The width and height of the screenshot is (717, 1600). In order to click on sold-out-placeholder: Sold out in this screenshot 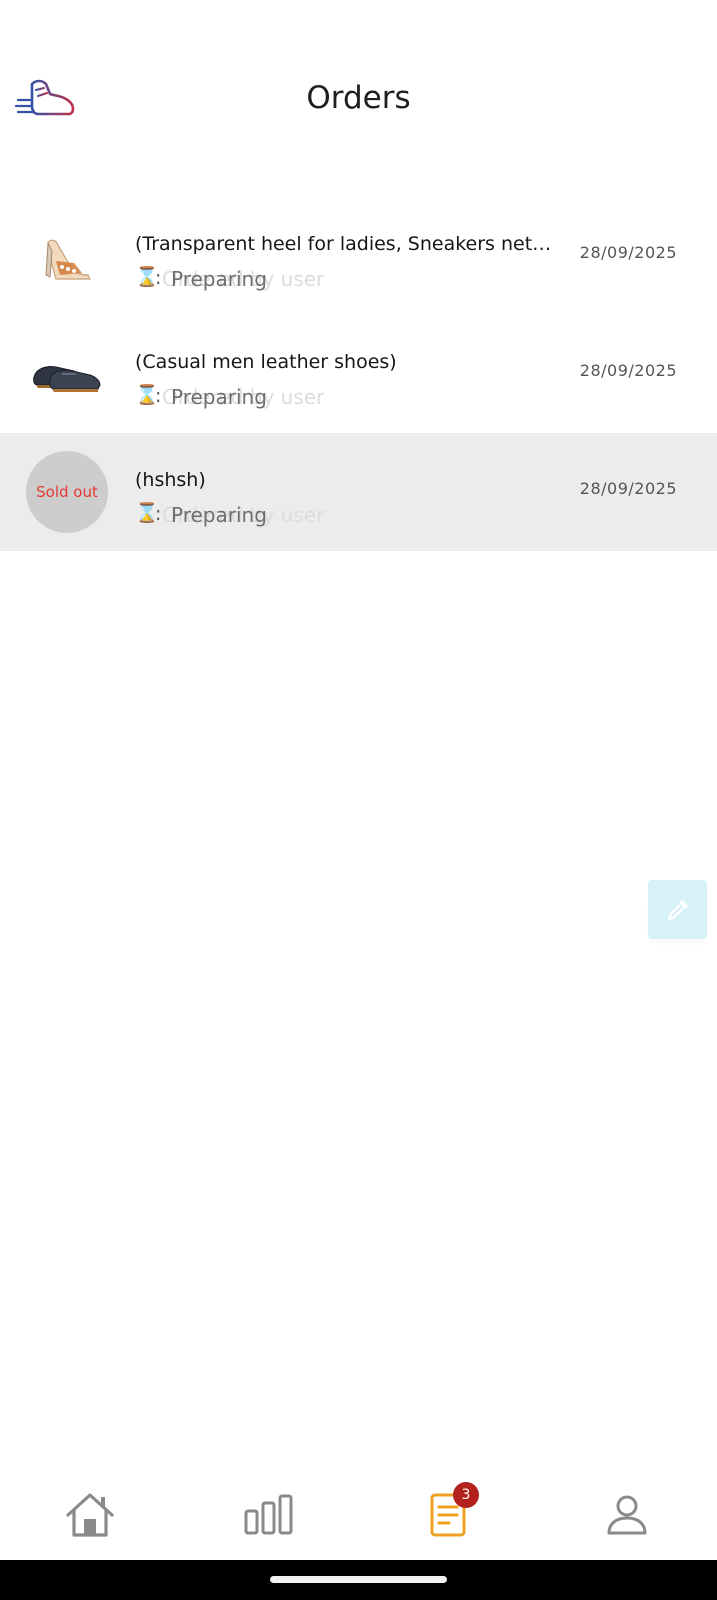, I will do `click(67, 492)`.